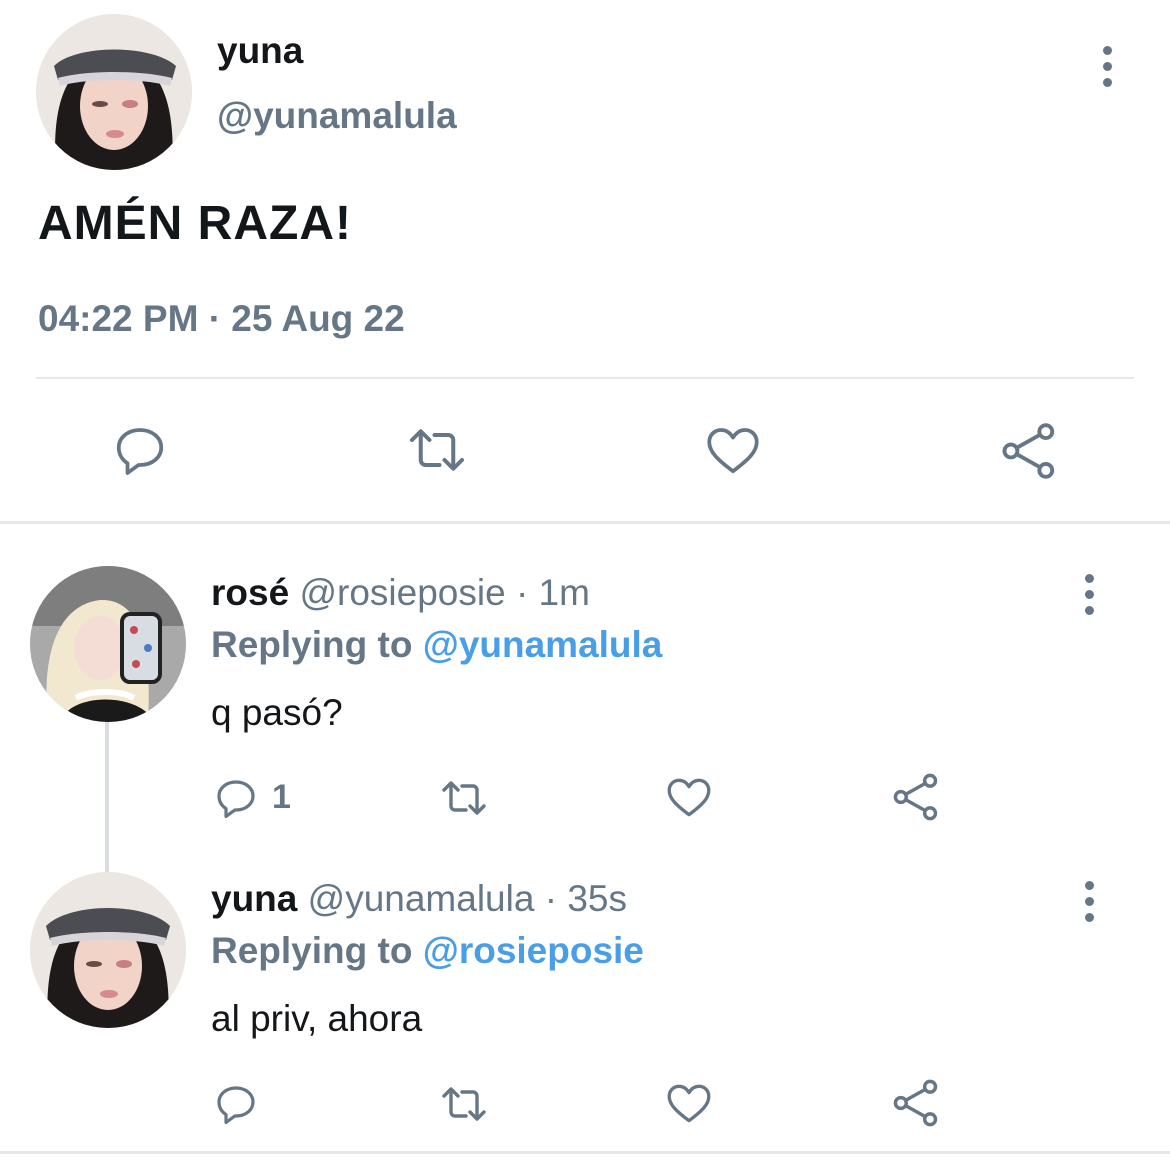 The height and width of the screenshot is (1158, 1170). I want to click on replying-to: Replying to @rosieposie, so click(427, 951).